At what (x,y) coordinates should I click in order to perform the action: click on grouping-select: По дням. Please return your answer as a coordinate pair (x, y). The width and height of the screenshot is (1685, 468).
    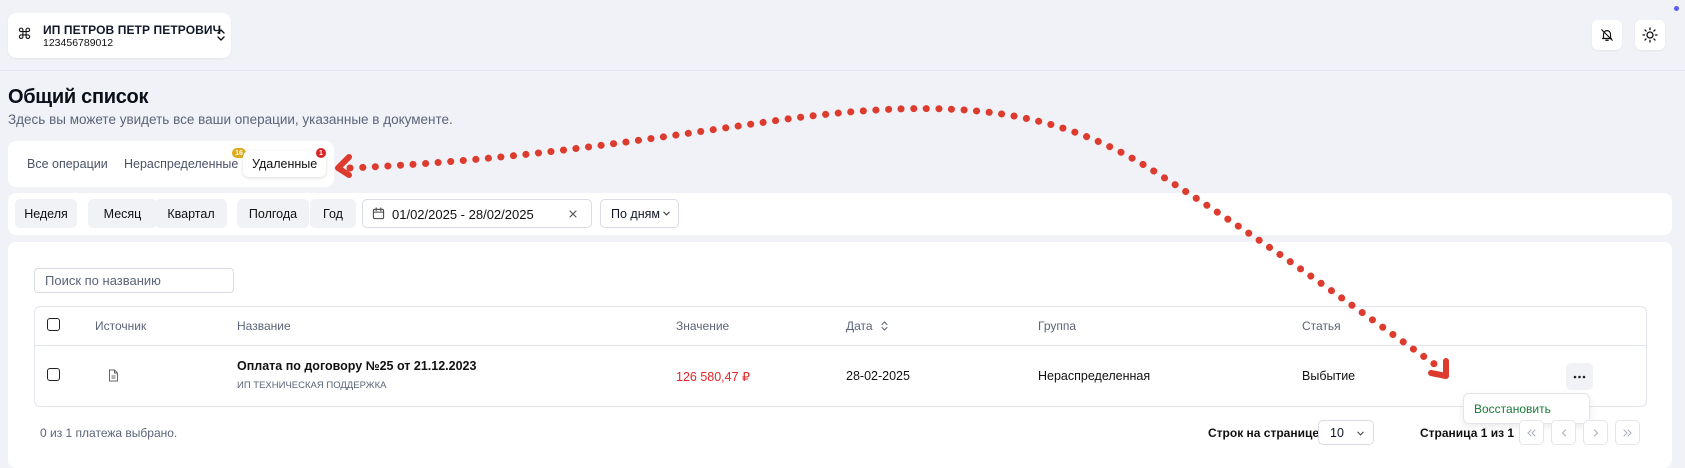
    Looking at the image, I should click on (639, 213).